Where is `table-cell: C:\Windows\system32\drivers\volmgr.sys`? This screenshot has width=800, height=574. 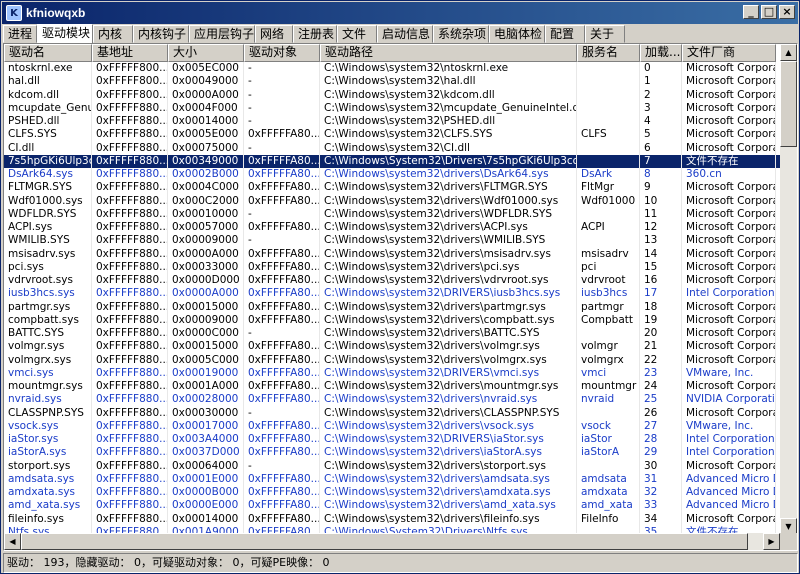
table-cell: C:\Windows\system32\drivers\volmgr.sys is located at coordinates (448, 347).